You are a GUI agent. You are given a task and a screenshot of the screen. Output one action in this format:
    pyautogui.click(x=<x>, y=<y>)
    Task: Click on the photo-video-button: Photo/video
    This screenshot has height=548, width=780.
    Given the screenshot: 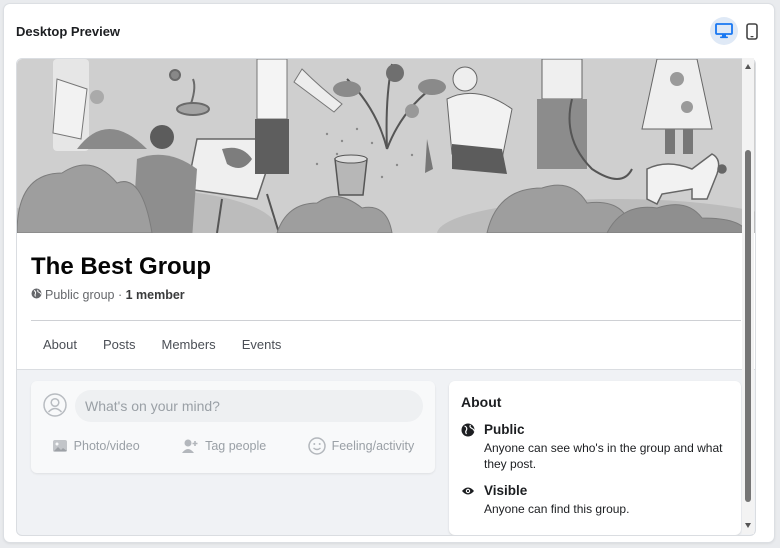 What is the action you would take?
    pyautogui.click(x=96, y=446)
    